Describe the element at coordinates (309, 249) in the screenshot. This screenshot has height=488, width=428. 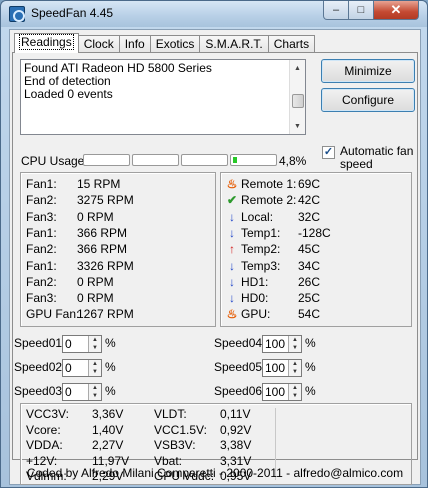
I see `temperature-value: 45C` at that location.